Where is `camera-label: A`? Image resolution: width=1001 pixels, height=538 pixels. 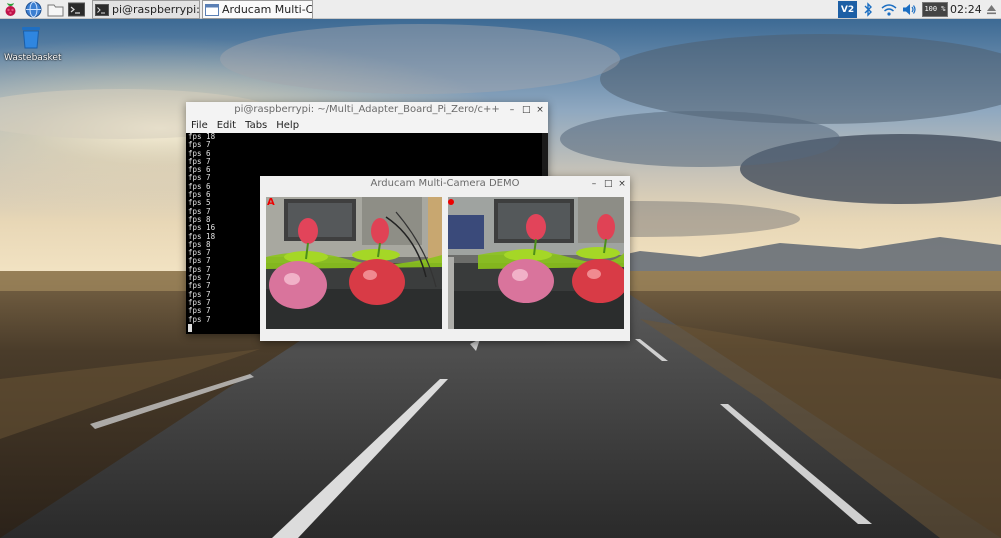 camera-label: A is located at coordinates (271, 202).